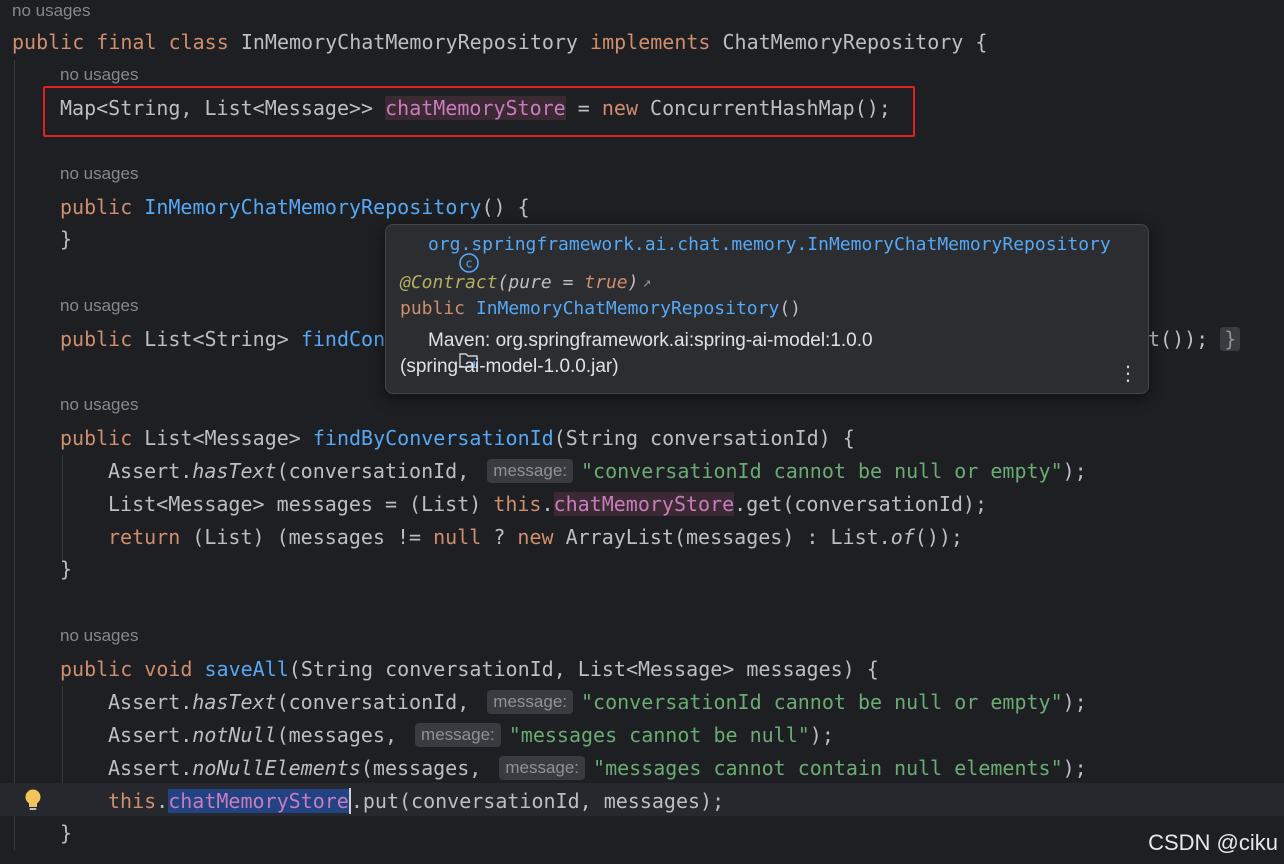 Image resolution: width=1284 pixels, height=864 pixels. What do you see at coordinates (822, 701) in the screenshot?
I see `string-literal: "conversationId cannot be null or empty"` at bounding box center [822, 701].